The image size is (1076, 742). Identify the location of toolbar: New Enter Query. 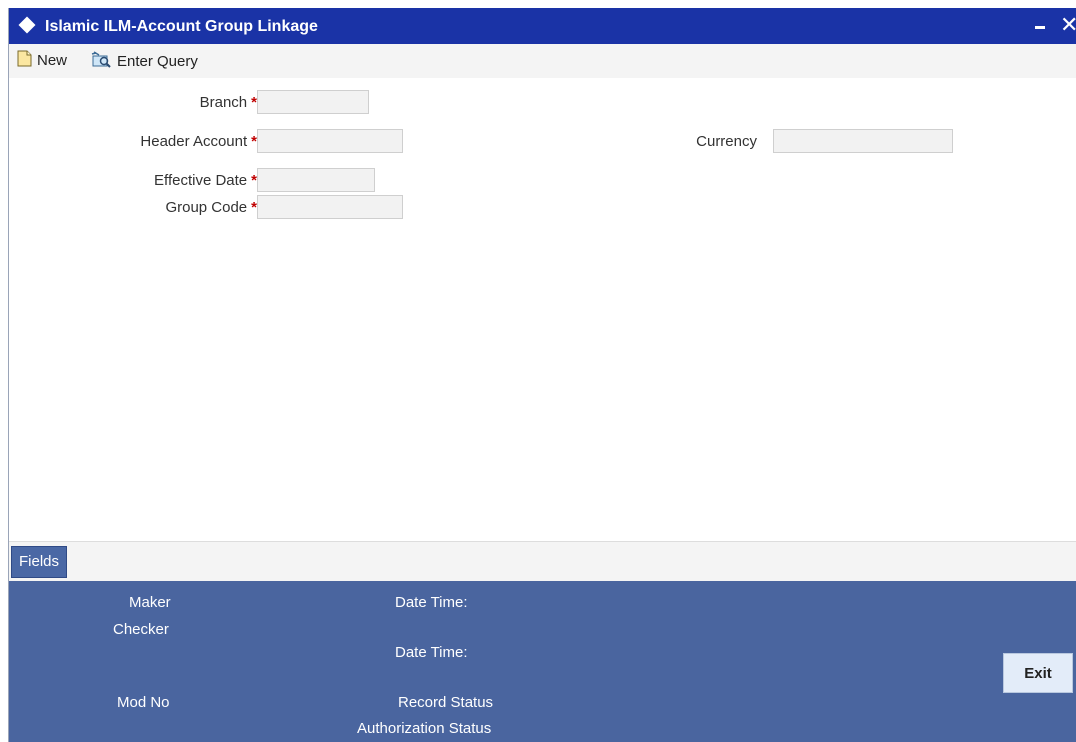
(542, 61).